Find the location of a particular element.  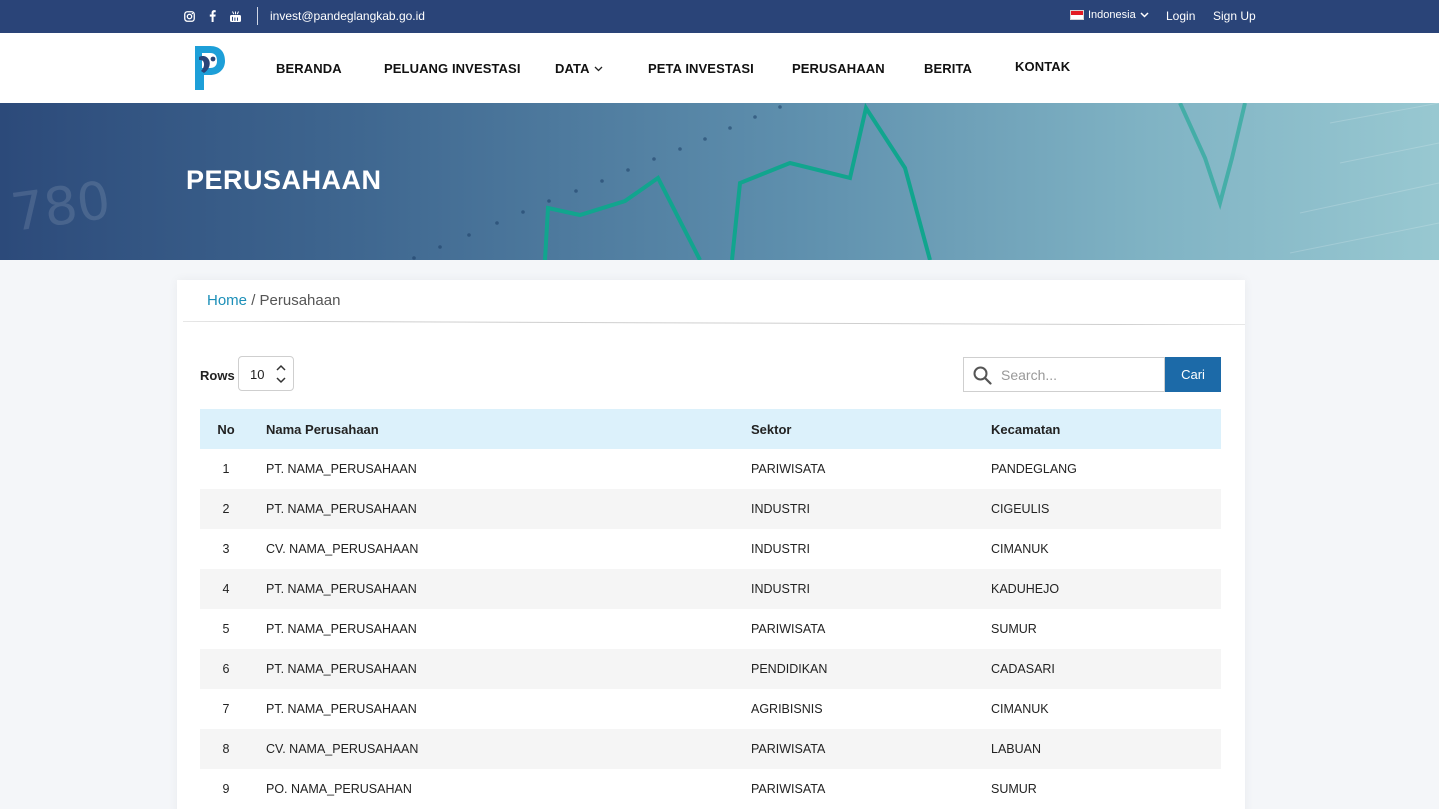

nav-peta-investasi: PETA INVESTASI is located at coordinates (701, 68).